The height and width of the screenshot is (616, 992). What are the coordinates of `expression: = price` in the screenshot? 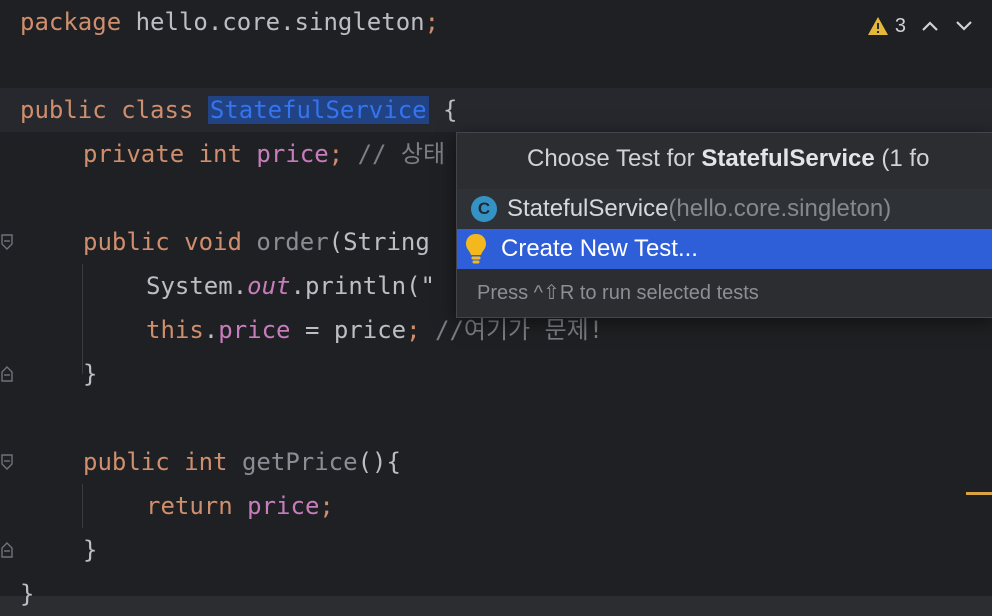 It's located at (348, 330).